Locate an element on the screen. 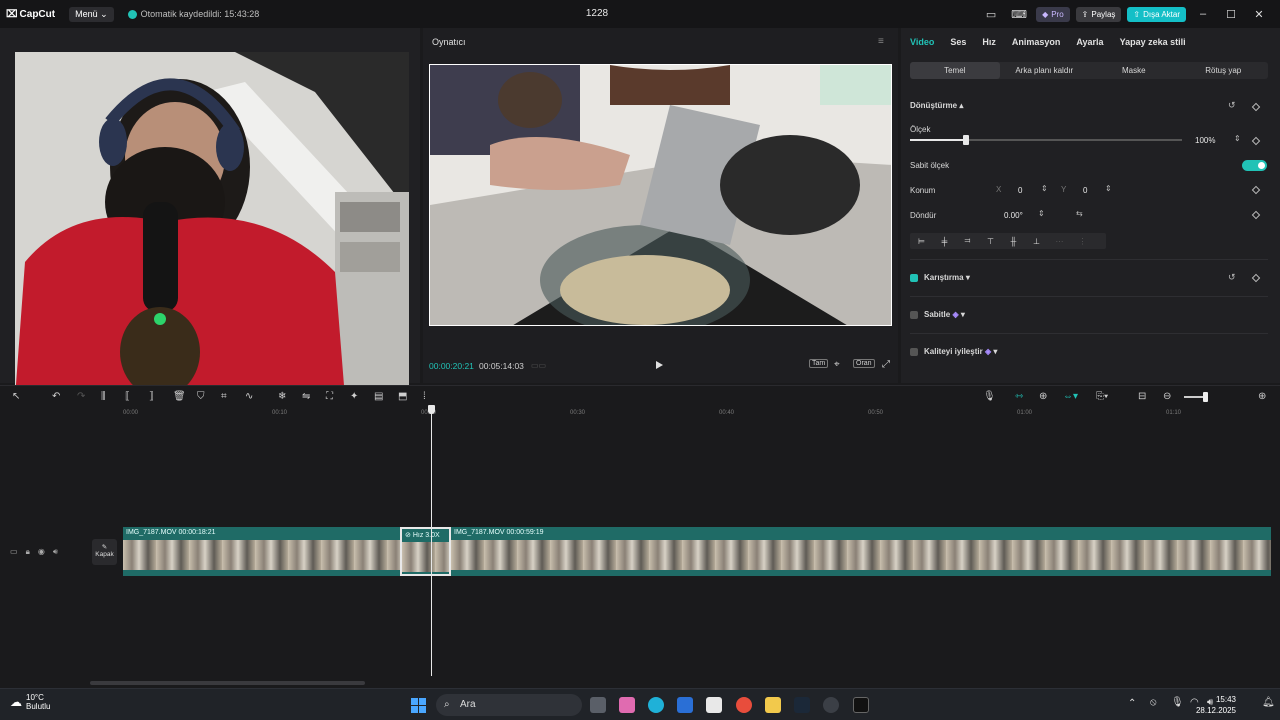 The image size is (1280, 720). lock-icon: 🔒︎ is located at coordinates (28, 552).